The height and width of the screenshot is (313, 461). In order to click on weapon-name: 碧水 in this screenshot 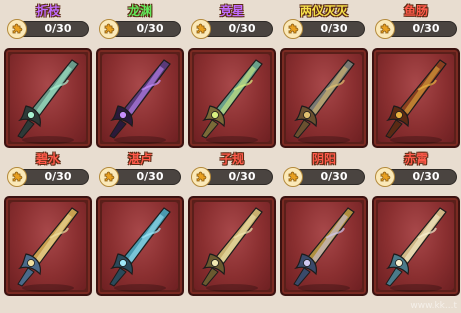, I will do `click(47, 159)`.